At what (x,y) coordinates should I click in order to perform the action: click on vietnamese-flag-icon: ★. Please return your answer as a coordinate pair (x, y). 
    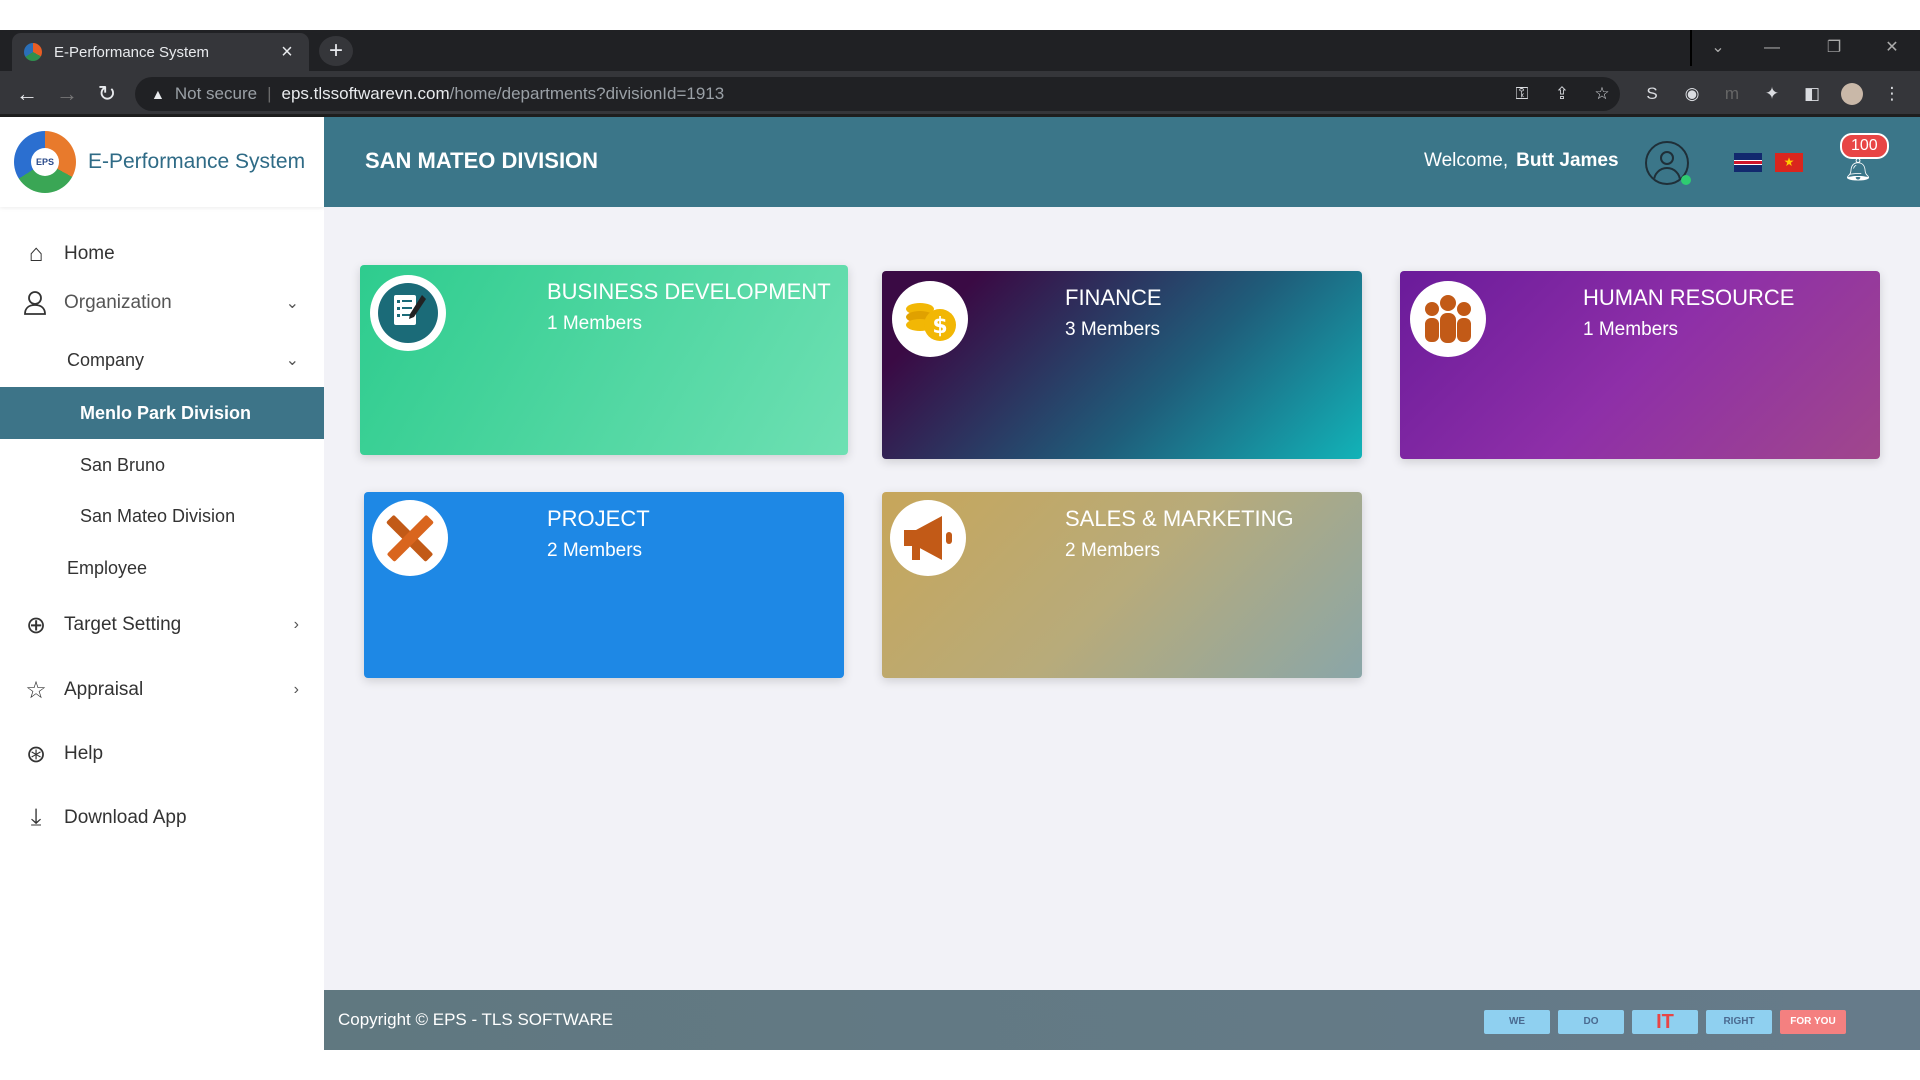
    Looking at the image, I should click on (1789, 162).